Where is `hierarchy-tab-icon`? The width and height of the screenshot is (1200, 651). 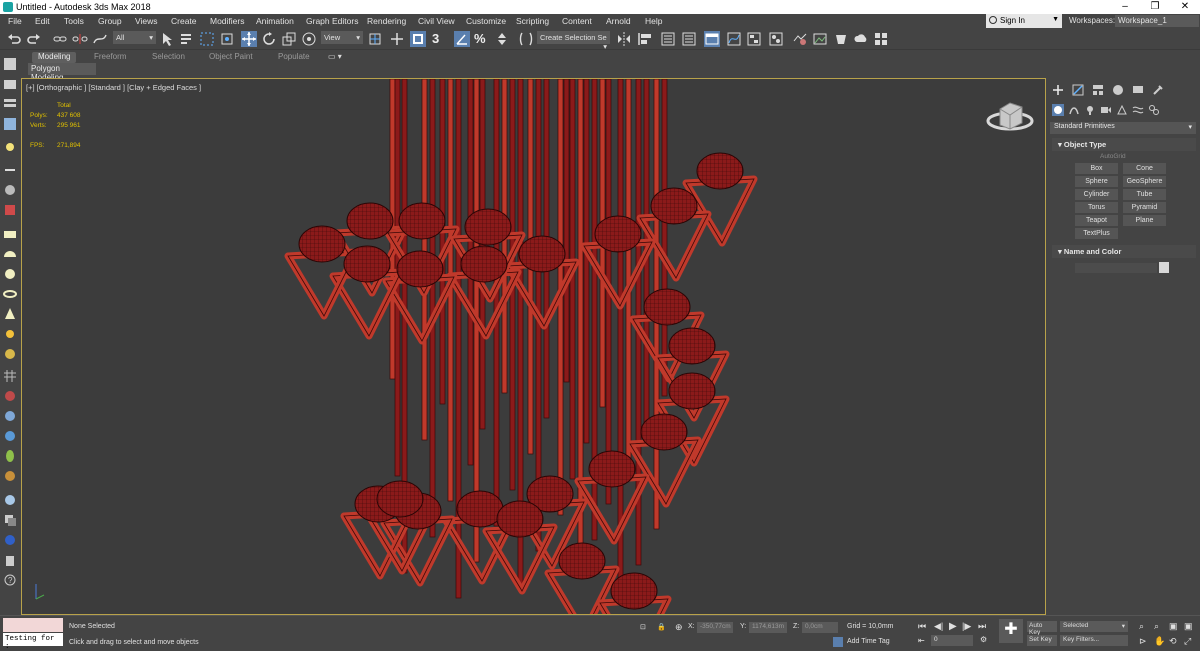
hierarchy-tab-icon is located at coordinates (1098, 90).